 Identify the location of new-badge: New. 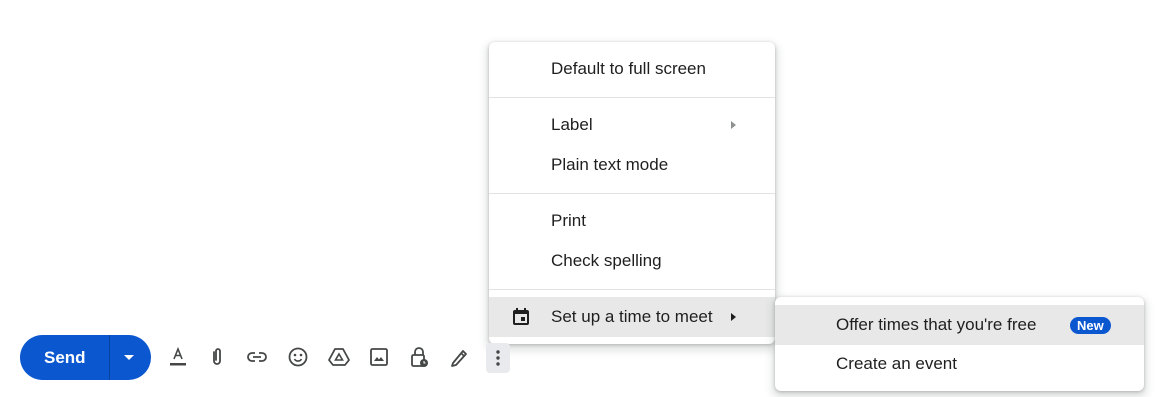
(1090, 325).